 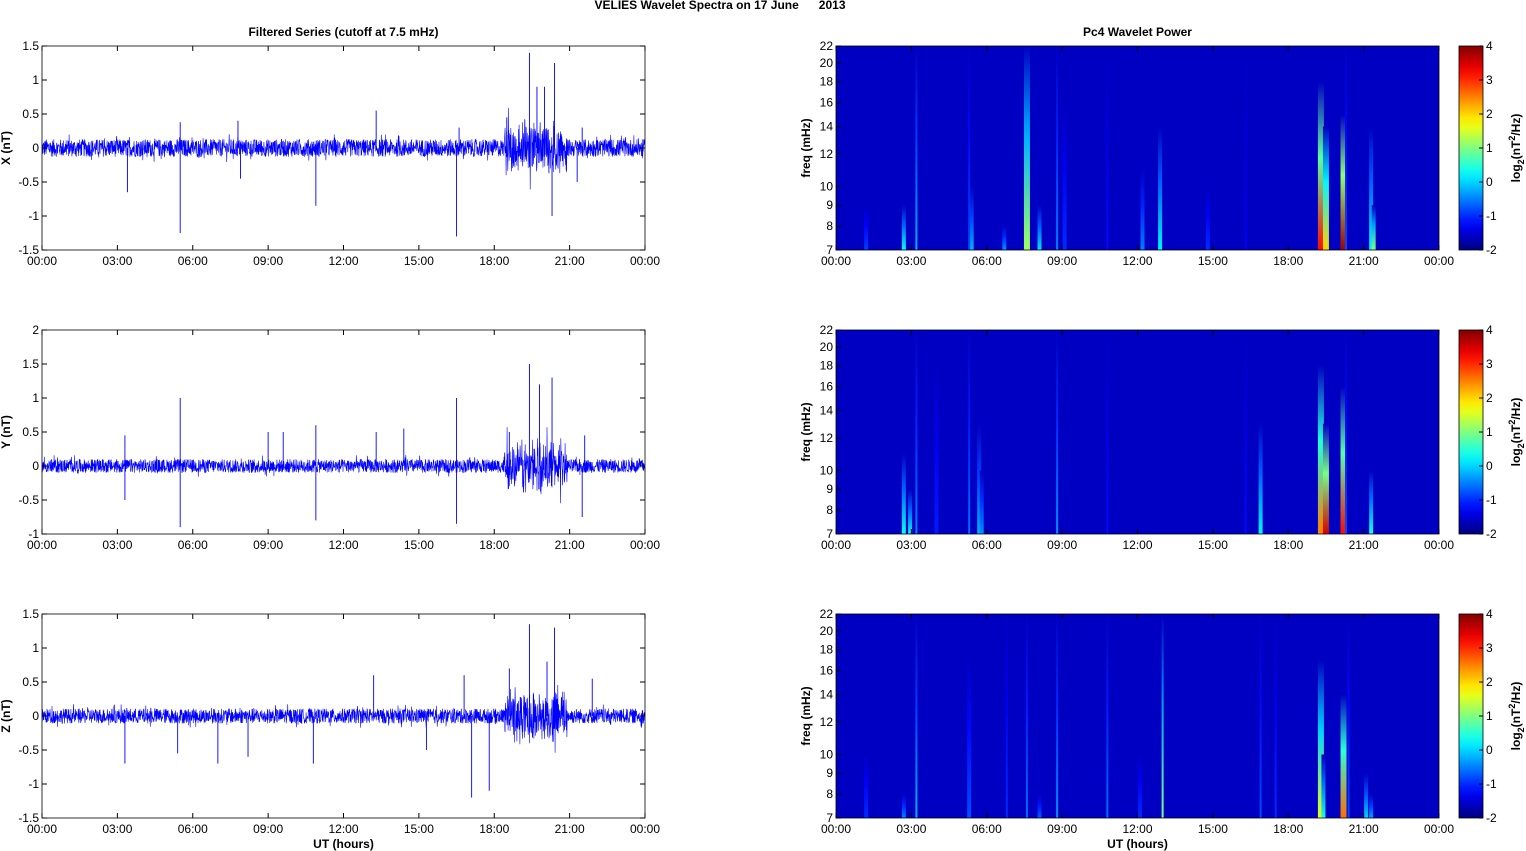 I want to click on colorbar-label-part: (nT, so click(x=1516, y=433).